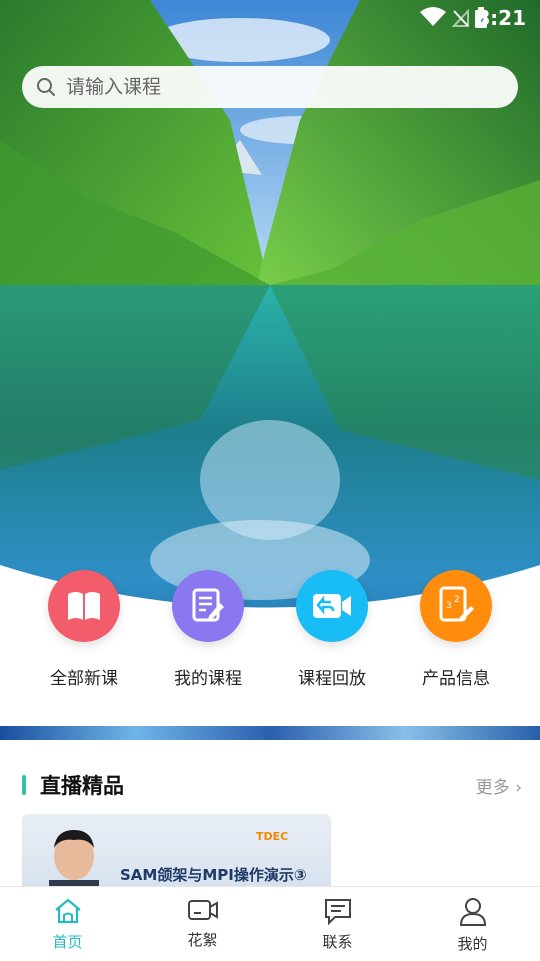 Image resolution: width=540 pixels, height=961 pixels. I want to click on tab-label: 首页, so click(67, 942).